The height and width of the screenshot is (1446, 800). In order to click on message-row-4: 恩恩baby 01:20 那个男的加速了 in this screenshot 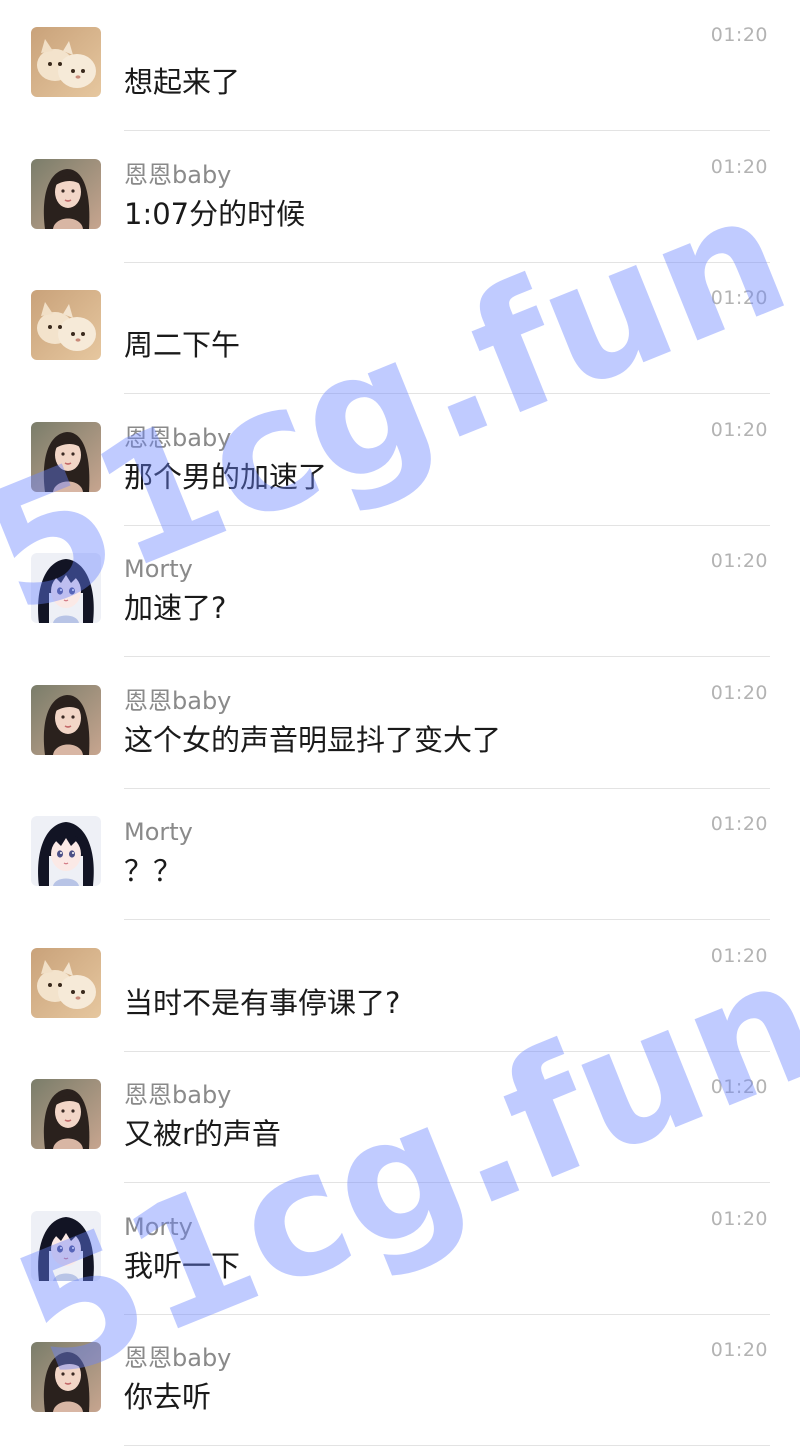, I will do `click(400, 460)`.